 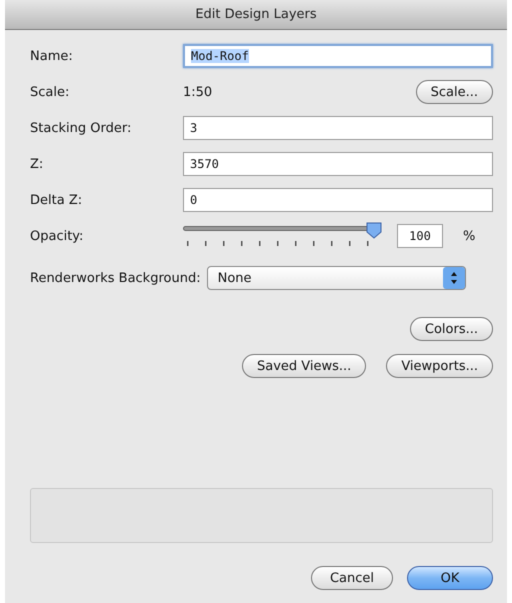 I want to click on field-label: Name:, so click(x=52, y=56).